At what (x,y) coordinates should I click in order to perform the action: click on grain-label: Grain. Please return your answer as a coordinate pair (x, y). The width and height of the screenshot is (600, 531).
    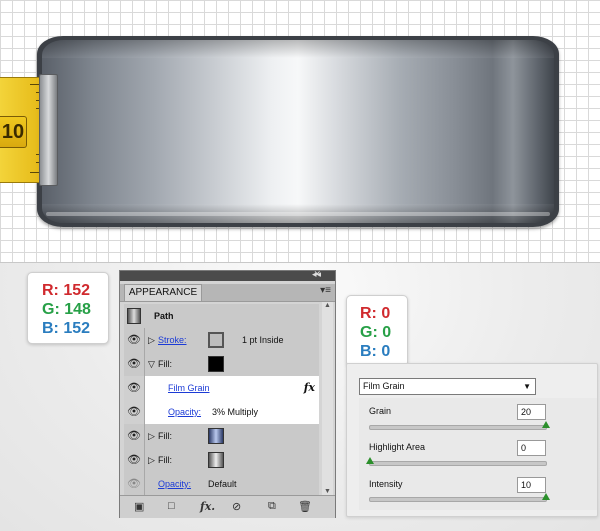
    Looking at the image, I should click on (380, 411).